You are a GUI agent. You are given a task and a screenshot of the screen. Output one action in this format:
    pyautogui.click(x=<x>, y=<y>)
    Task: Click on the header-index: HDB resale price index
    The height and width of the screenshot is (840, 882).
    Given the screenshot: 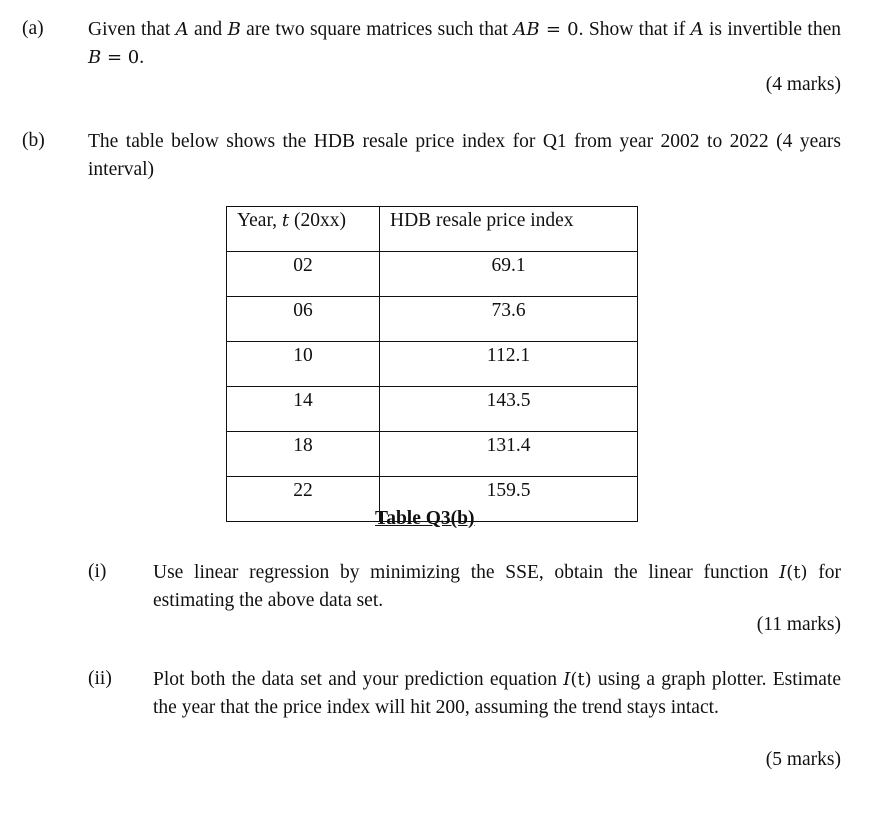 What is the action you would take?
    pyautogui.click(x=508, y=229)
    